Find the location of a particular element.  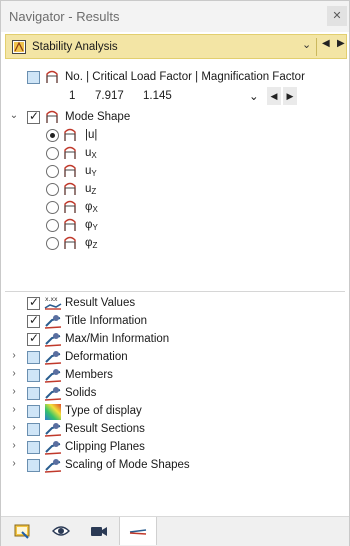

mode-option-label: φY is located at coordinates (91, 225).